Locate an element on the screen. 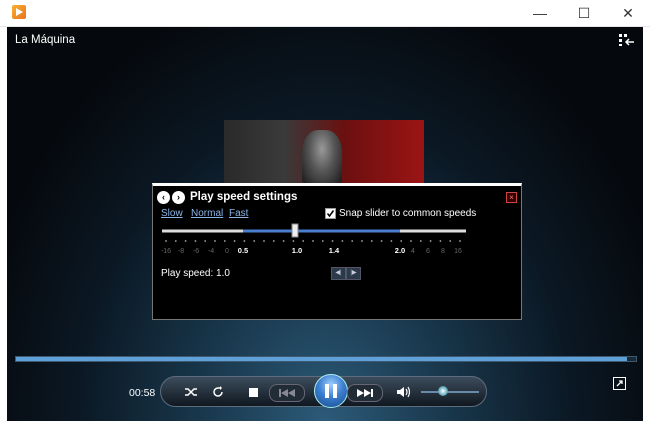 The image size is (650, 421). speed-slider-ticks is located at coordinates (313, 241).